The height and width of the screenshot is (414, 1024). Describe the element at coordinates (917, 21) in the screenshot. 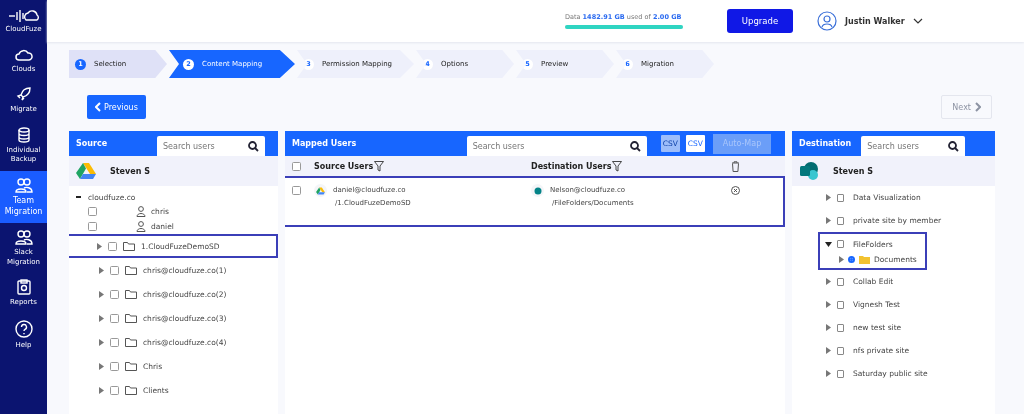

I see `chevron-down-icon` at that location.